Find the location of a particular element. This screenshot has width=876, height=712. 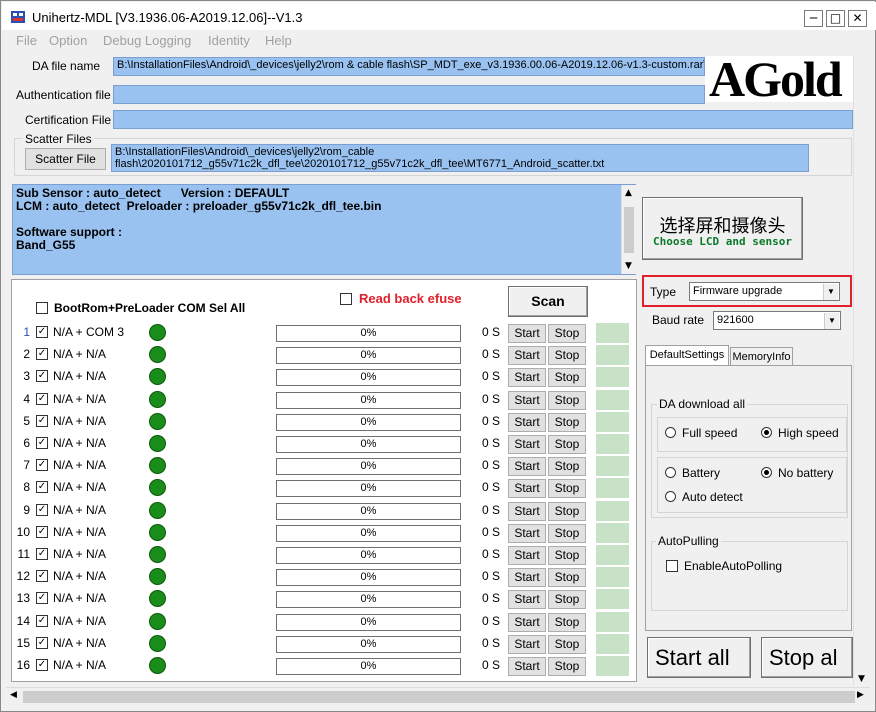

window-hscrollbar: ◀ ▶ is located at coordinates (438, 696).